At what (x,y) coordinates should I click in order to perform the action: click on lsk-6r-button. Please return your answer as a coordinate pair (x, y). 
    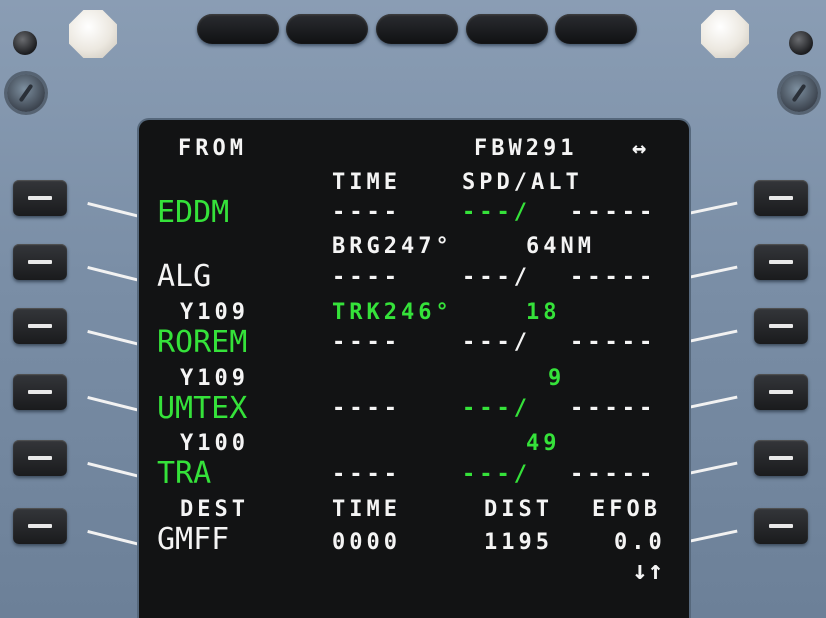
    Looking at the image, I should click on (781, 526).